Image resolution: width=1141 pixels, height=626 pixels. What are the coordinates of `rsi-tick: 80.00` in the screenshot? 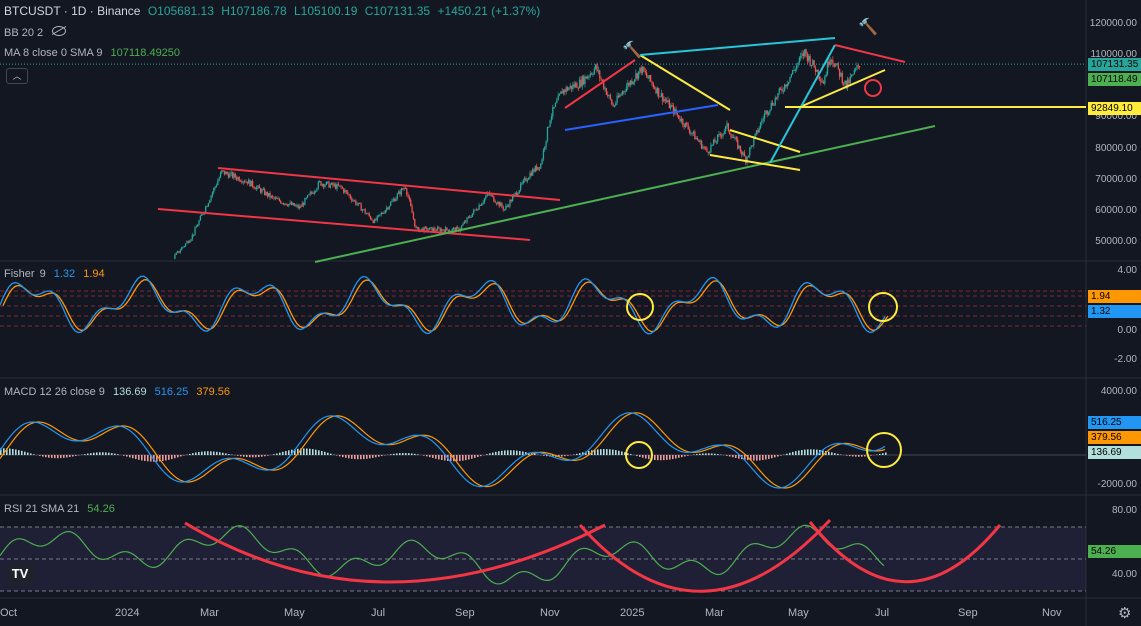 It's located at (1124, 510).